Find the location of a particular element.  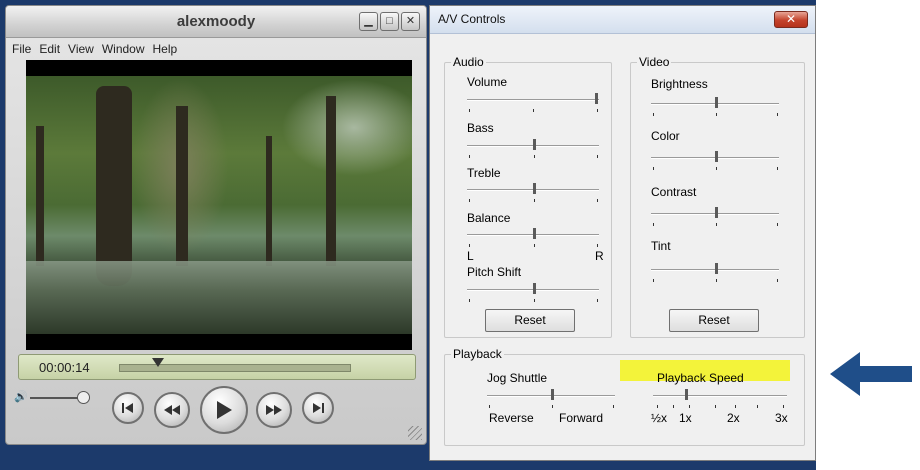

menu-file: File is located at coordinates (21, 51).